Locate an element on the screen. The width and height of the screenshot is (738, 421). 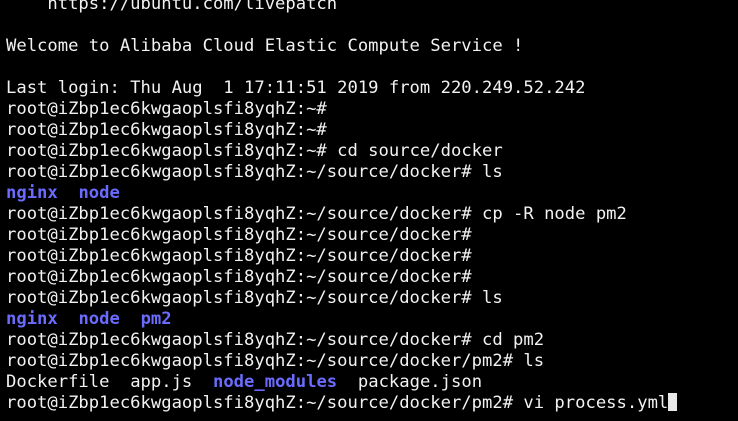
ls-output-line: nginx node is located at coordinates (63, 193).